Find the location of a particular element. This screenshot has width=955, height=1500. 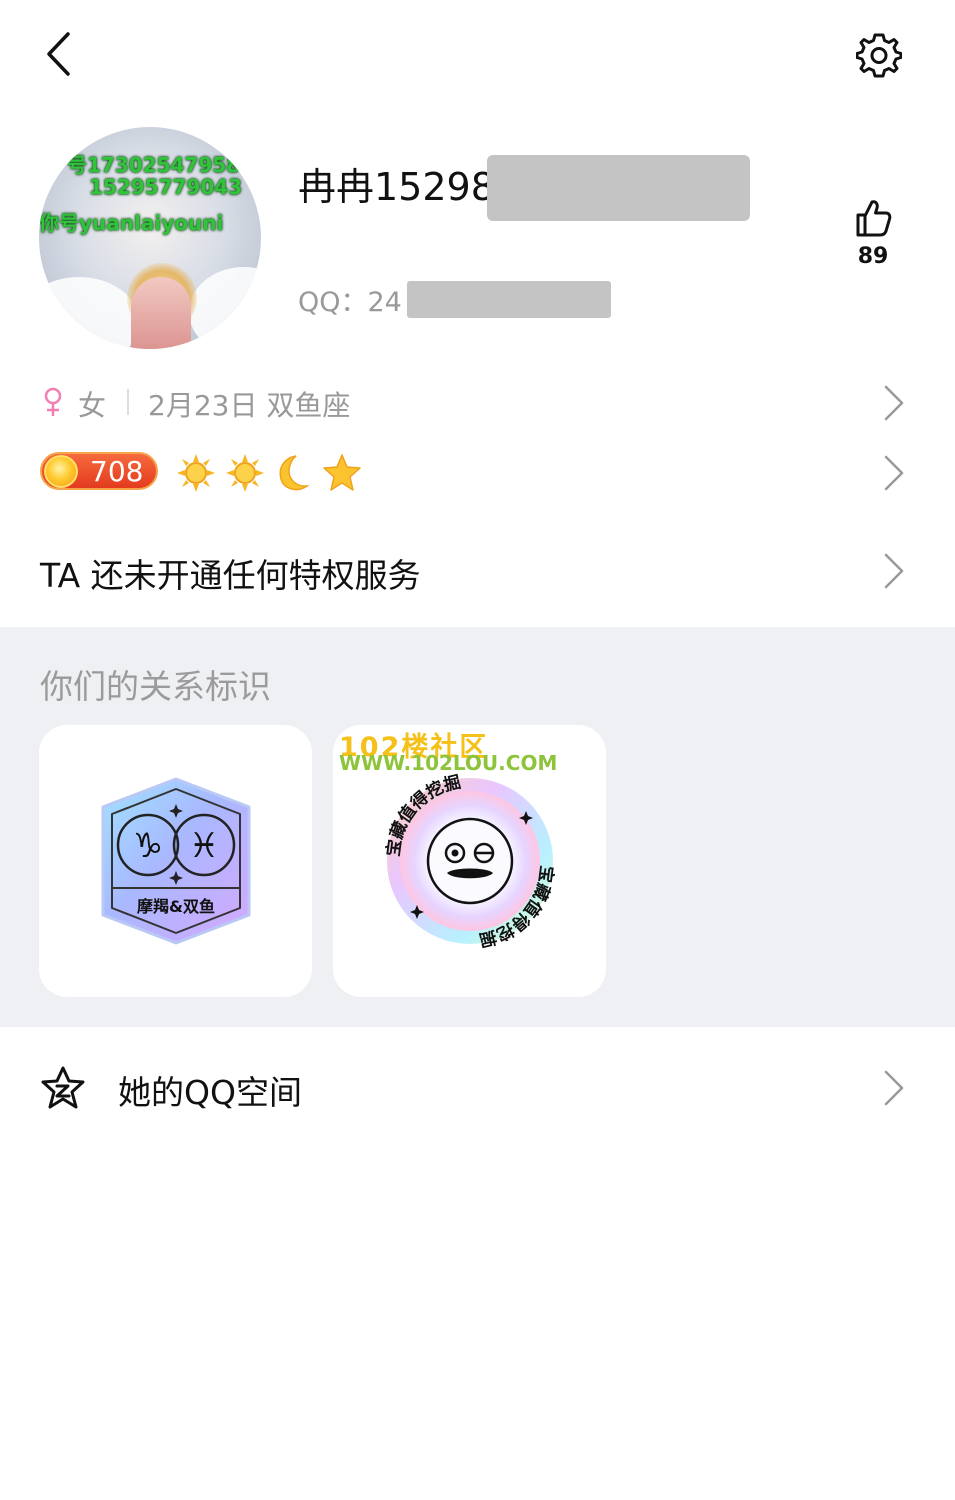

relation-card-zodiac: ♑ ♓ 摩羯&双鱼 is located at coordinates (175, 861).